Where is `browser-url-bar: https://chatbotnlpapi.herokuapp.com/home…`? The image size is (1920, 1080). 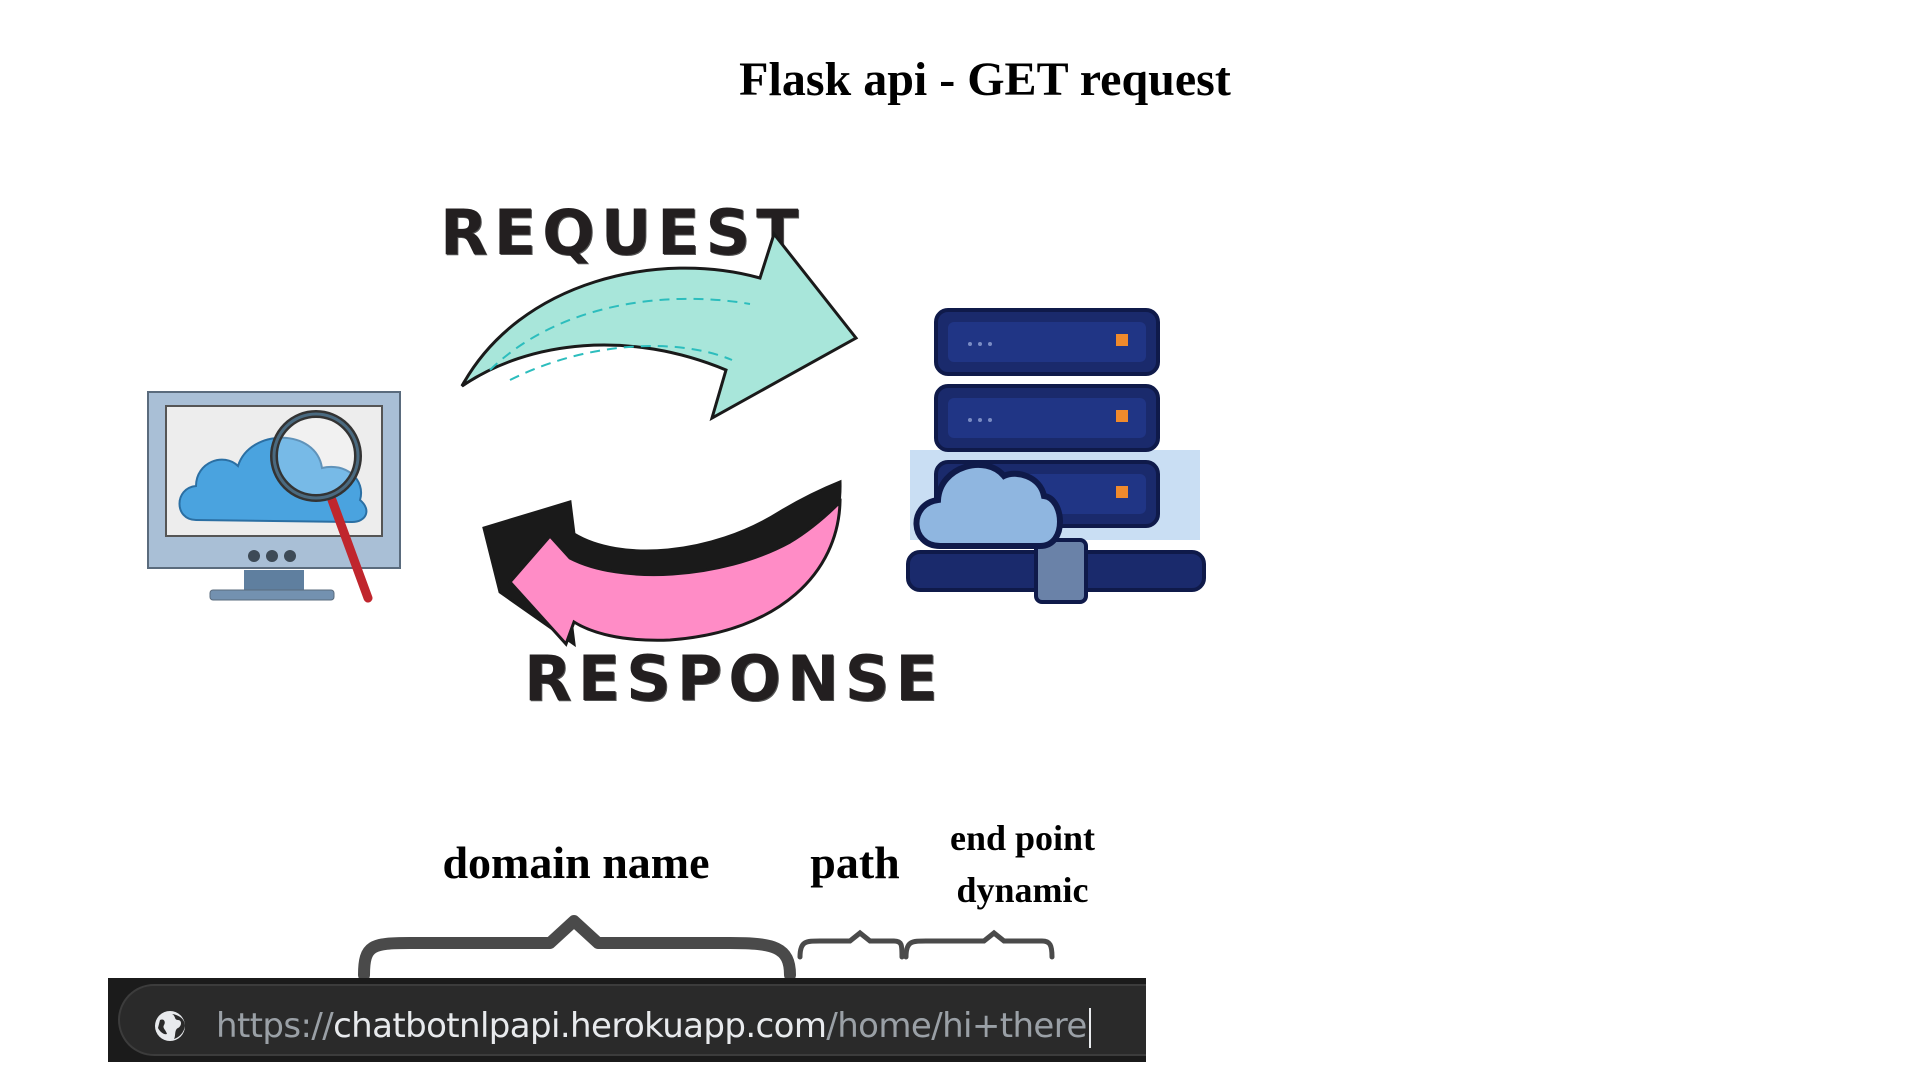
browser-url-bar: https://chatbotnlpapi.herokuapp.com/home… is located at coordinates (627, 1020).